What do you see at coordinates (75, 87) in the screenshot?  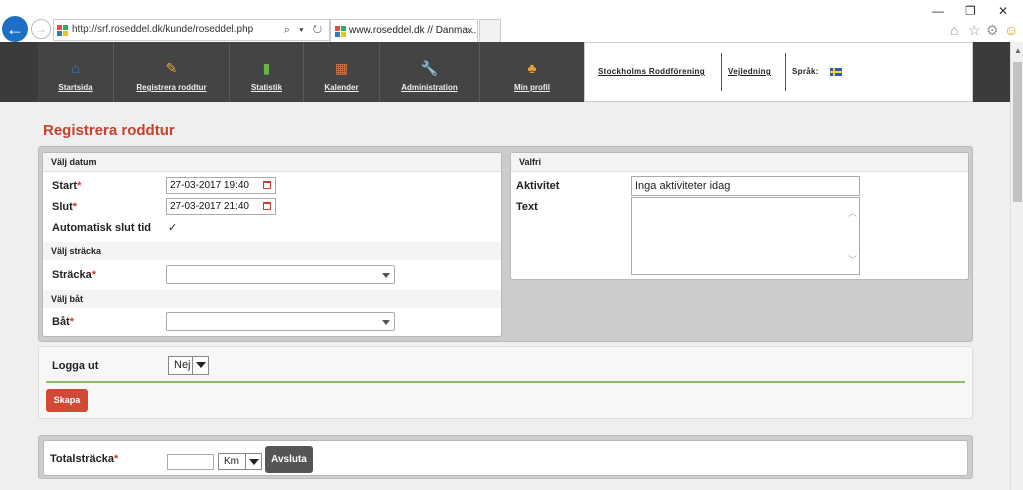 I see `nav-label: Startsida` at bounding box center [75, 87].